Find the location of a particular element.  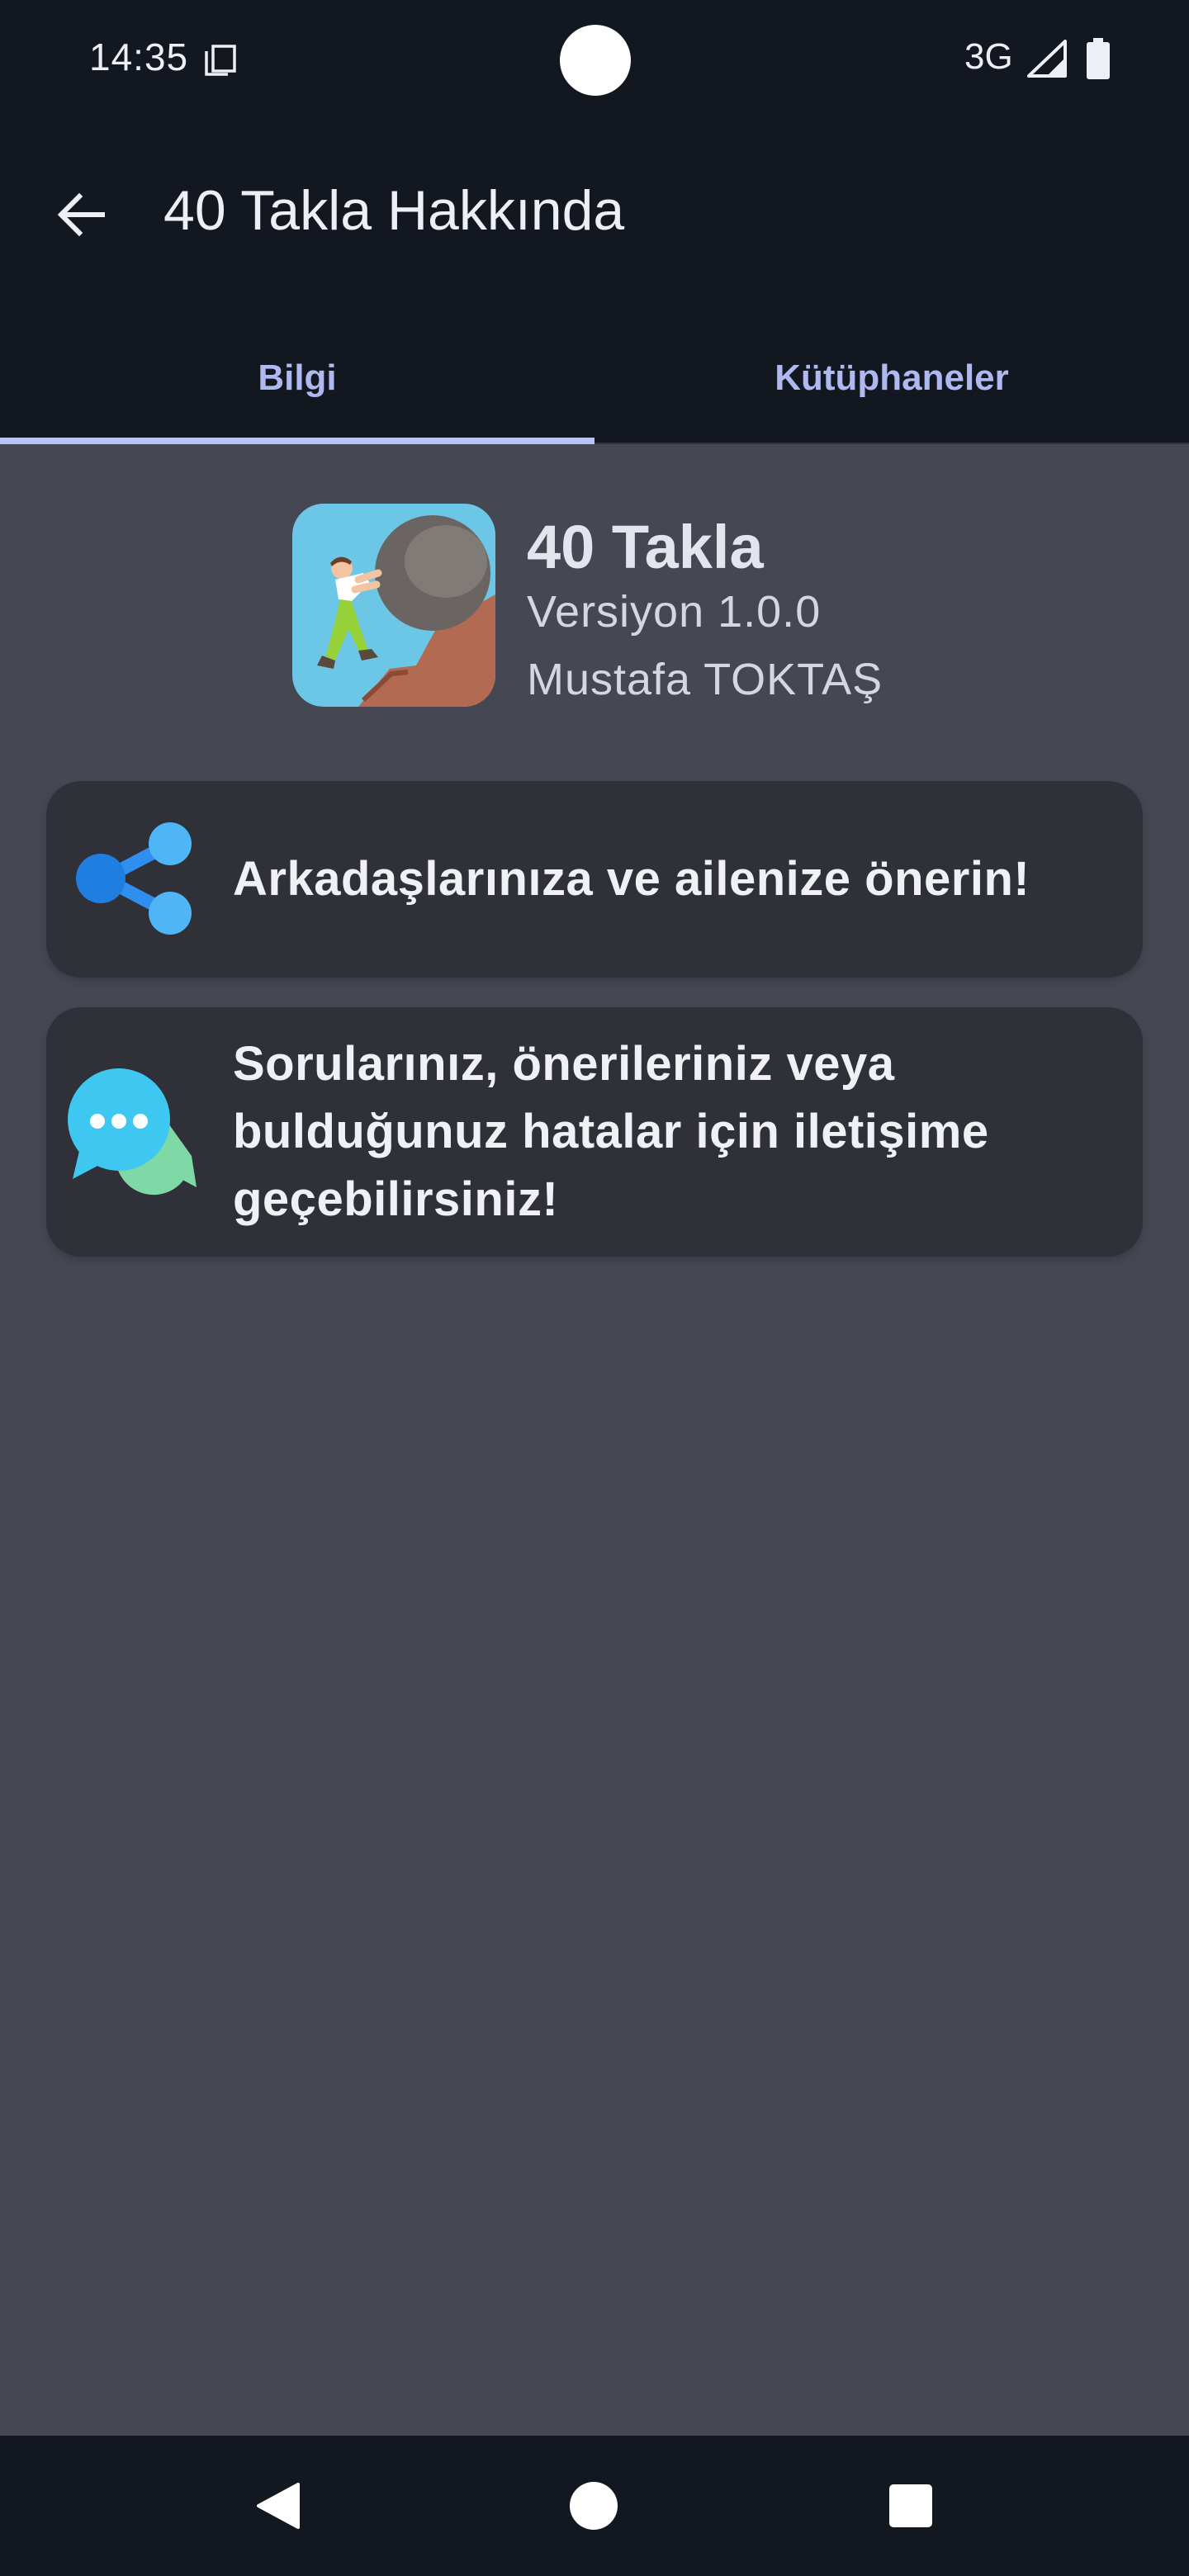

share-icon is located at coordinates (134, 878).